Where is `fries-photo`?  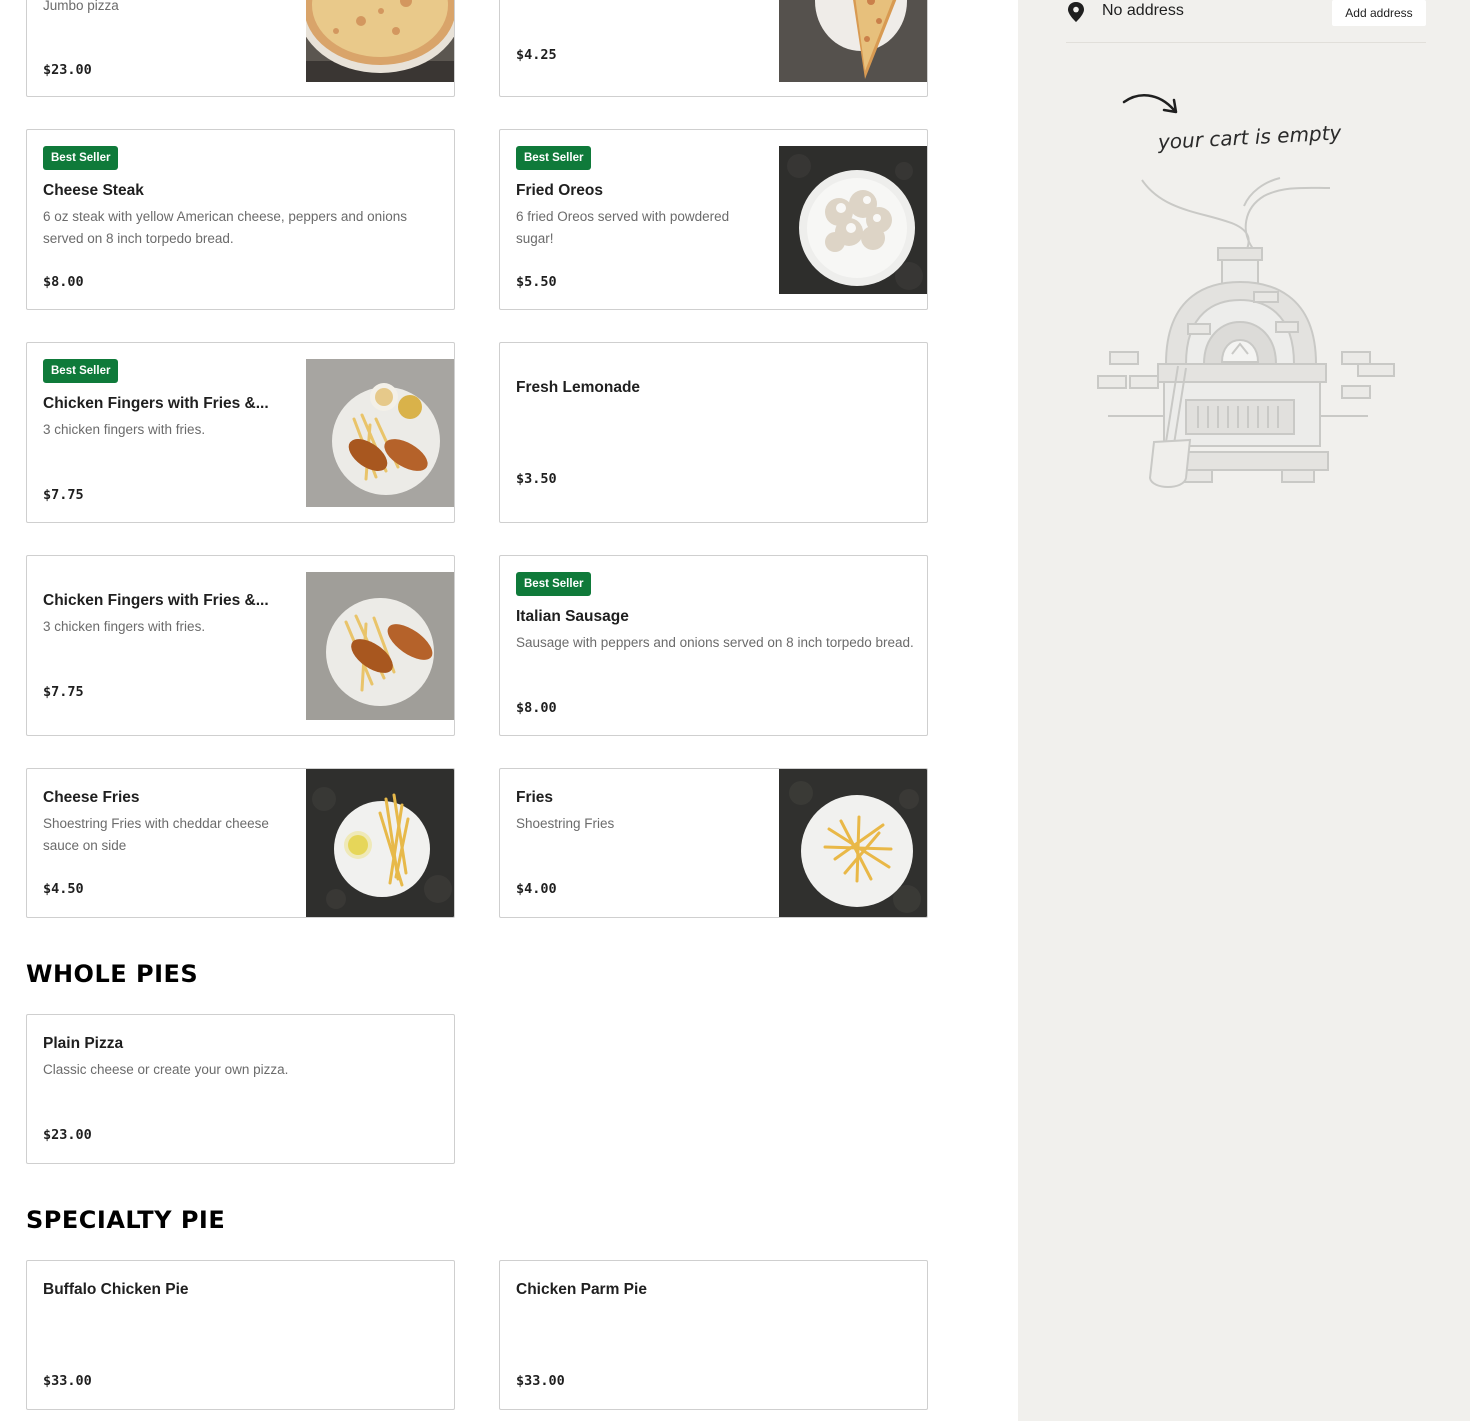
fries-photo is located at coordinates (853, 843).